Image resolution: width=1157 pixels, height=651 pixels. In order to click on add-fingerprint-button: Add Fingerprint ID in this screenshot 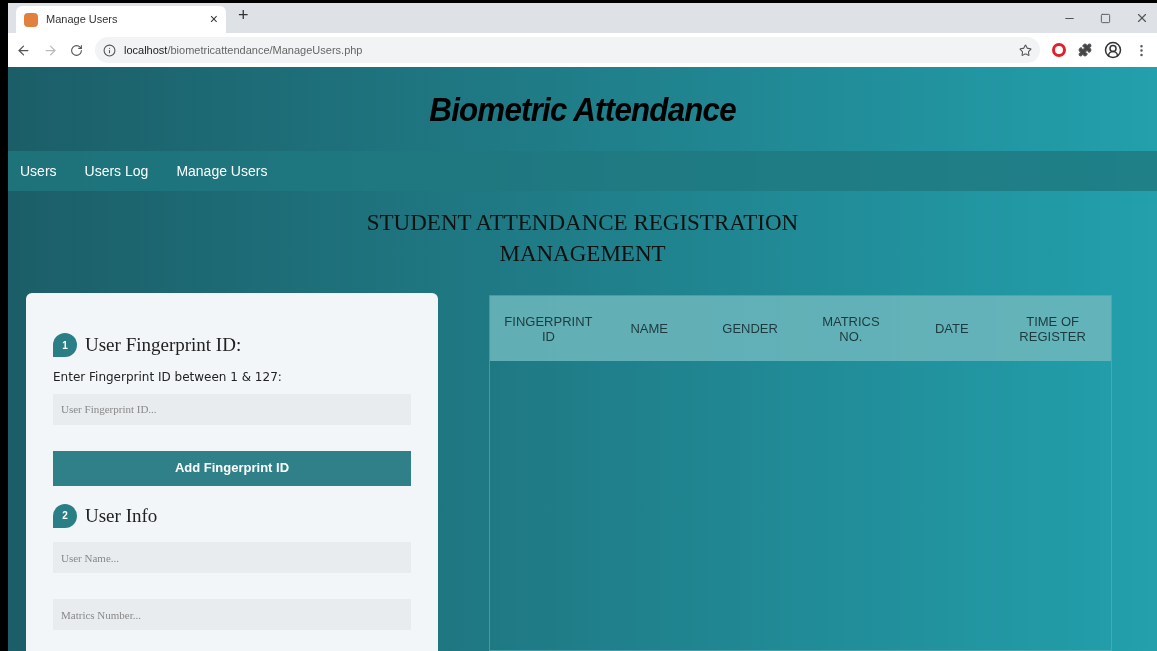, I will do `click(232, 468)`.